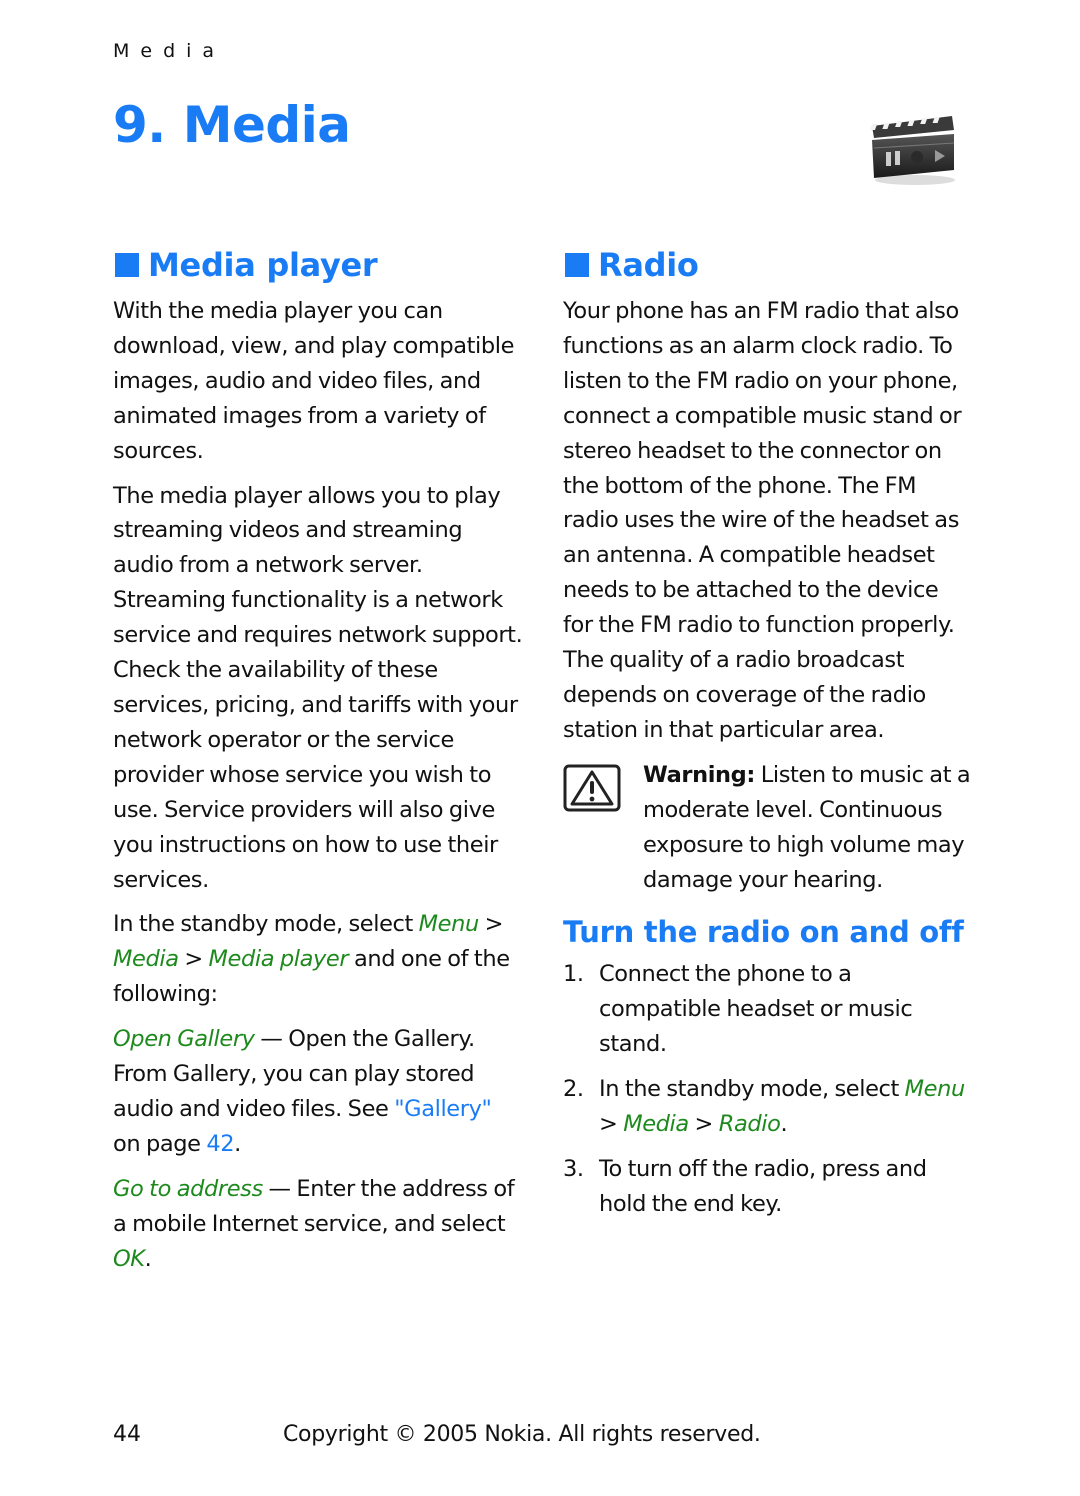 This screenshot has height=1496, width=1080. What do you see at coordinates (263, 265) in the screenshot?
I see `media-player-heading-text: Media player` at bounding box center [263, 265].